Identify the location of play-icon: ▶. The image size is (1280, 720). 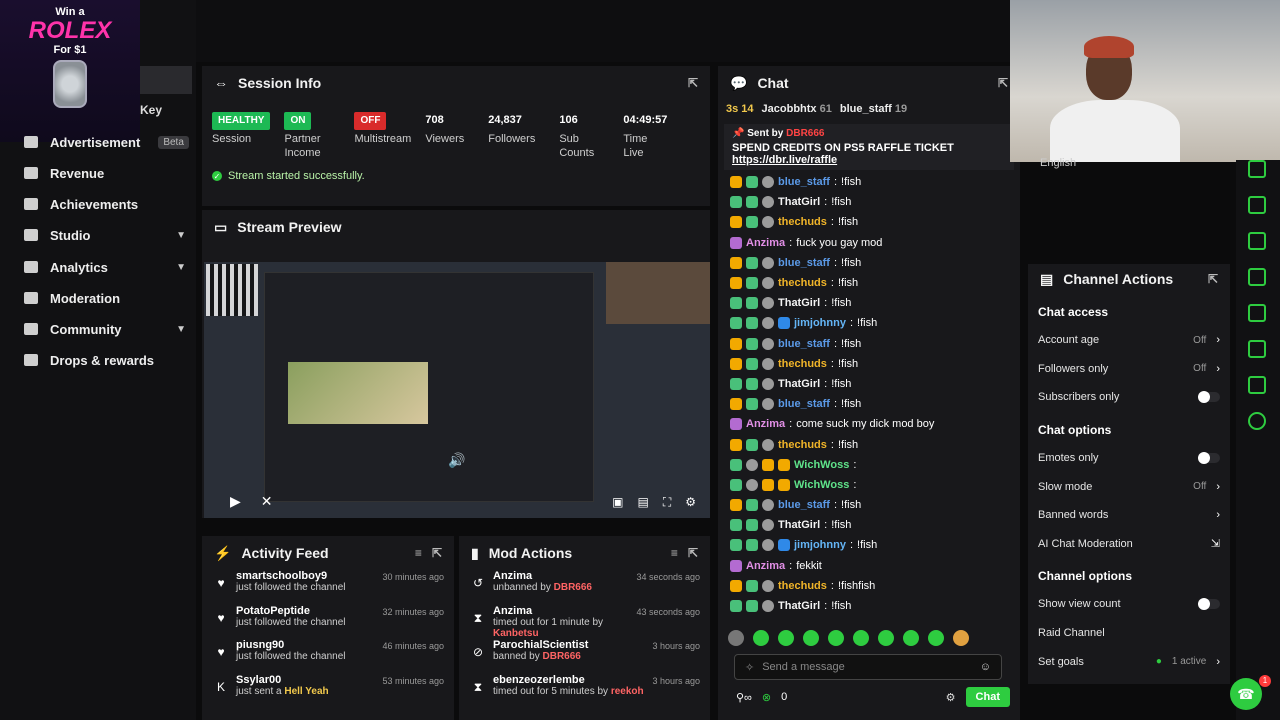
(235, 501).